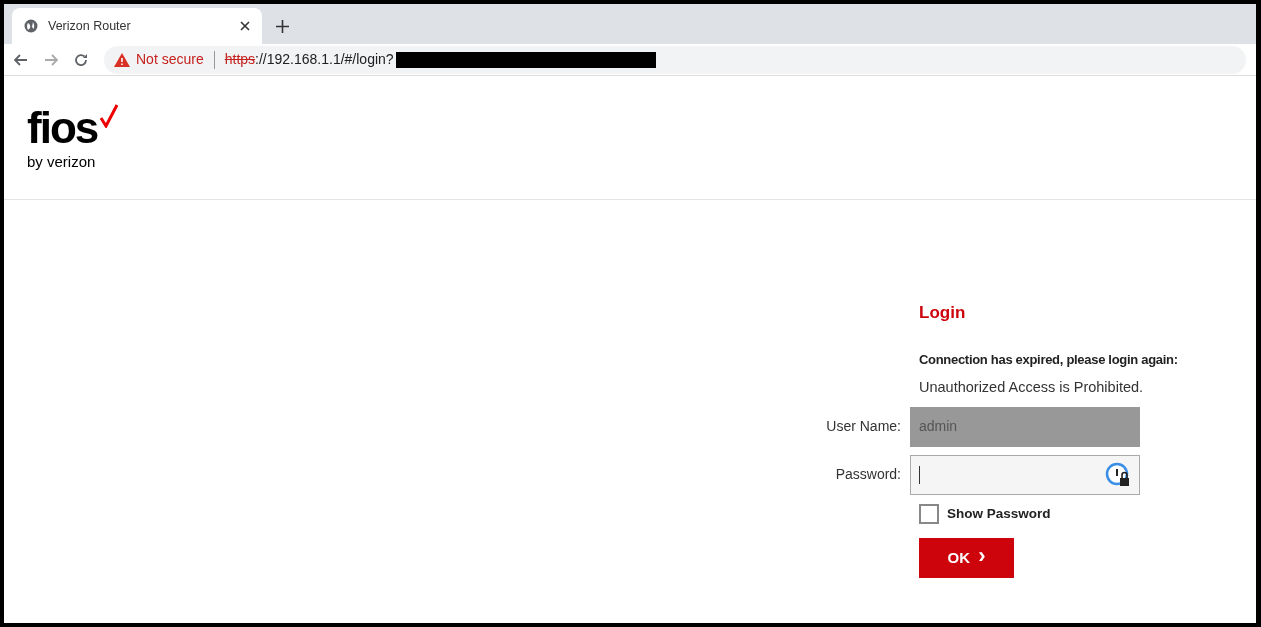  I want to click on ok-button: OK ›, so click(966, 558).